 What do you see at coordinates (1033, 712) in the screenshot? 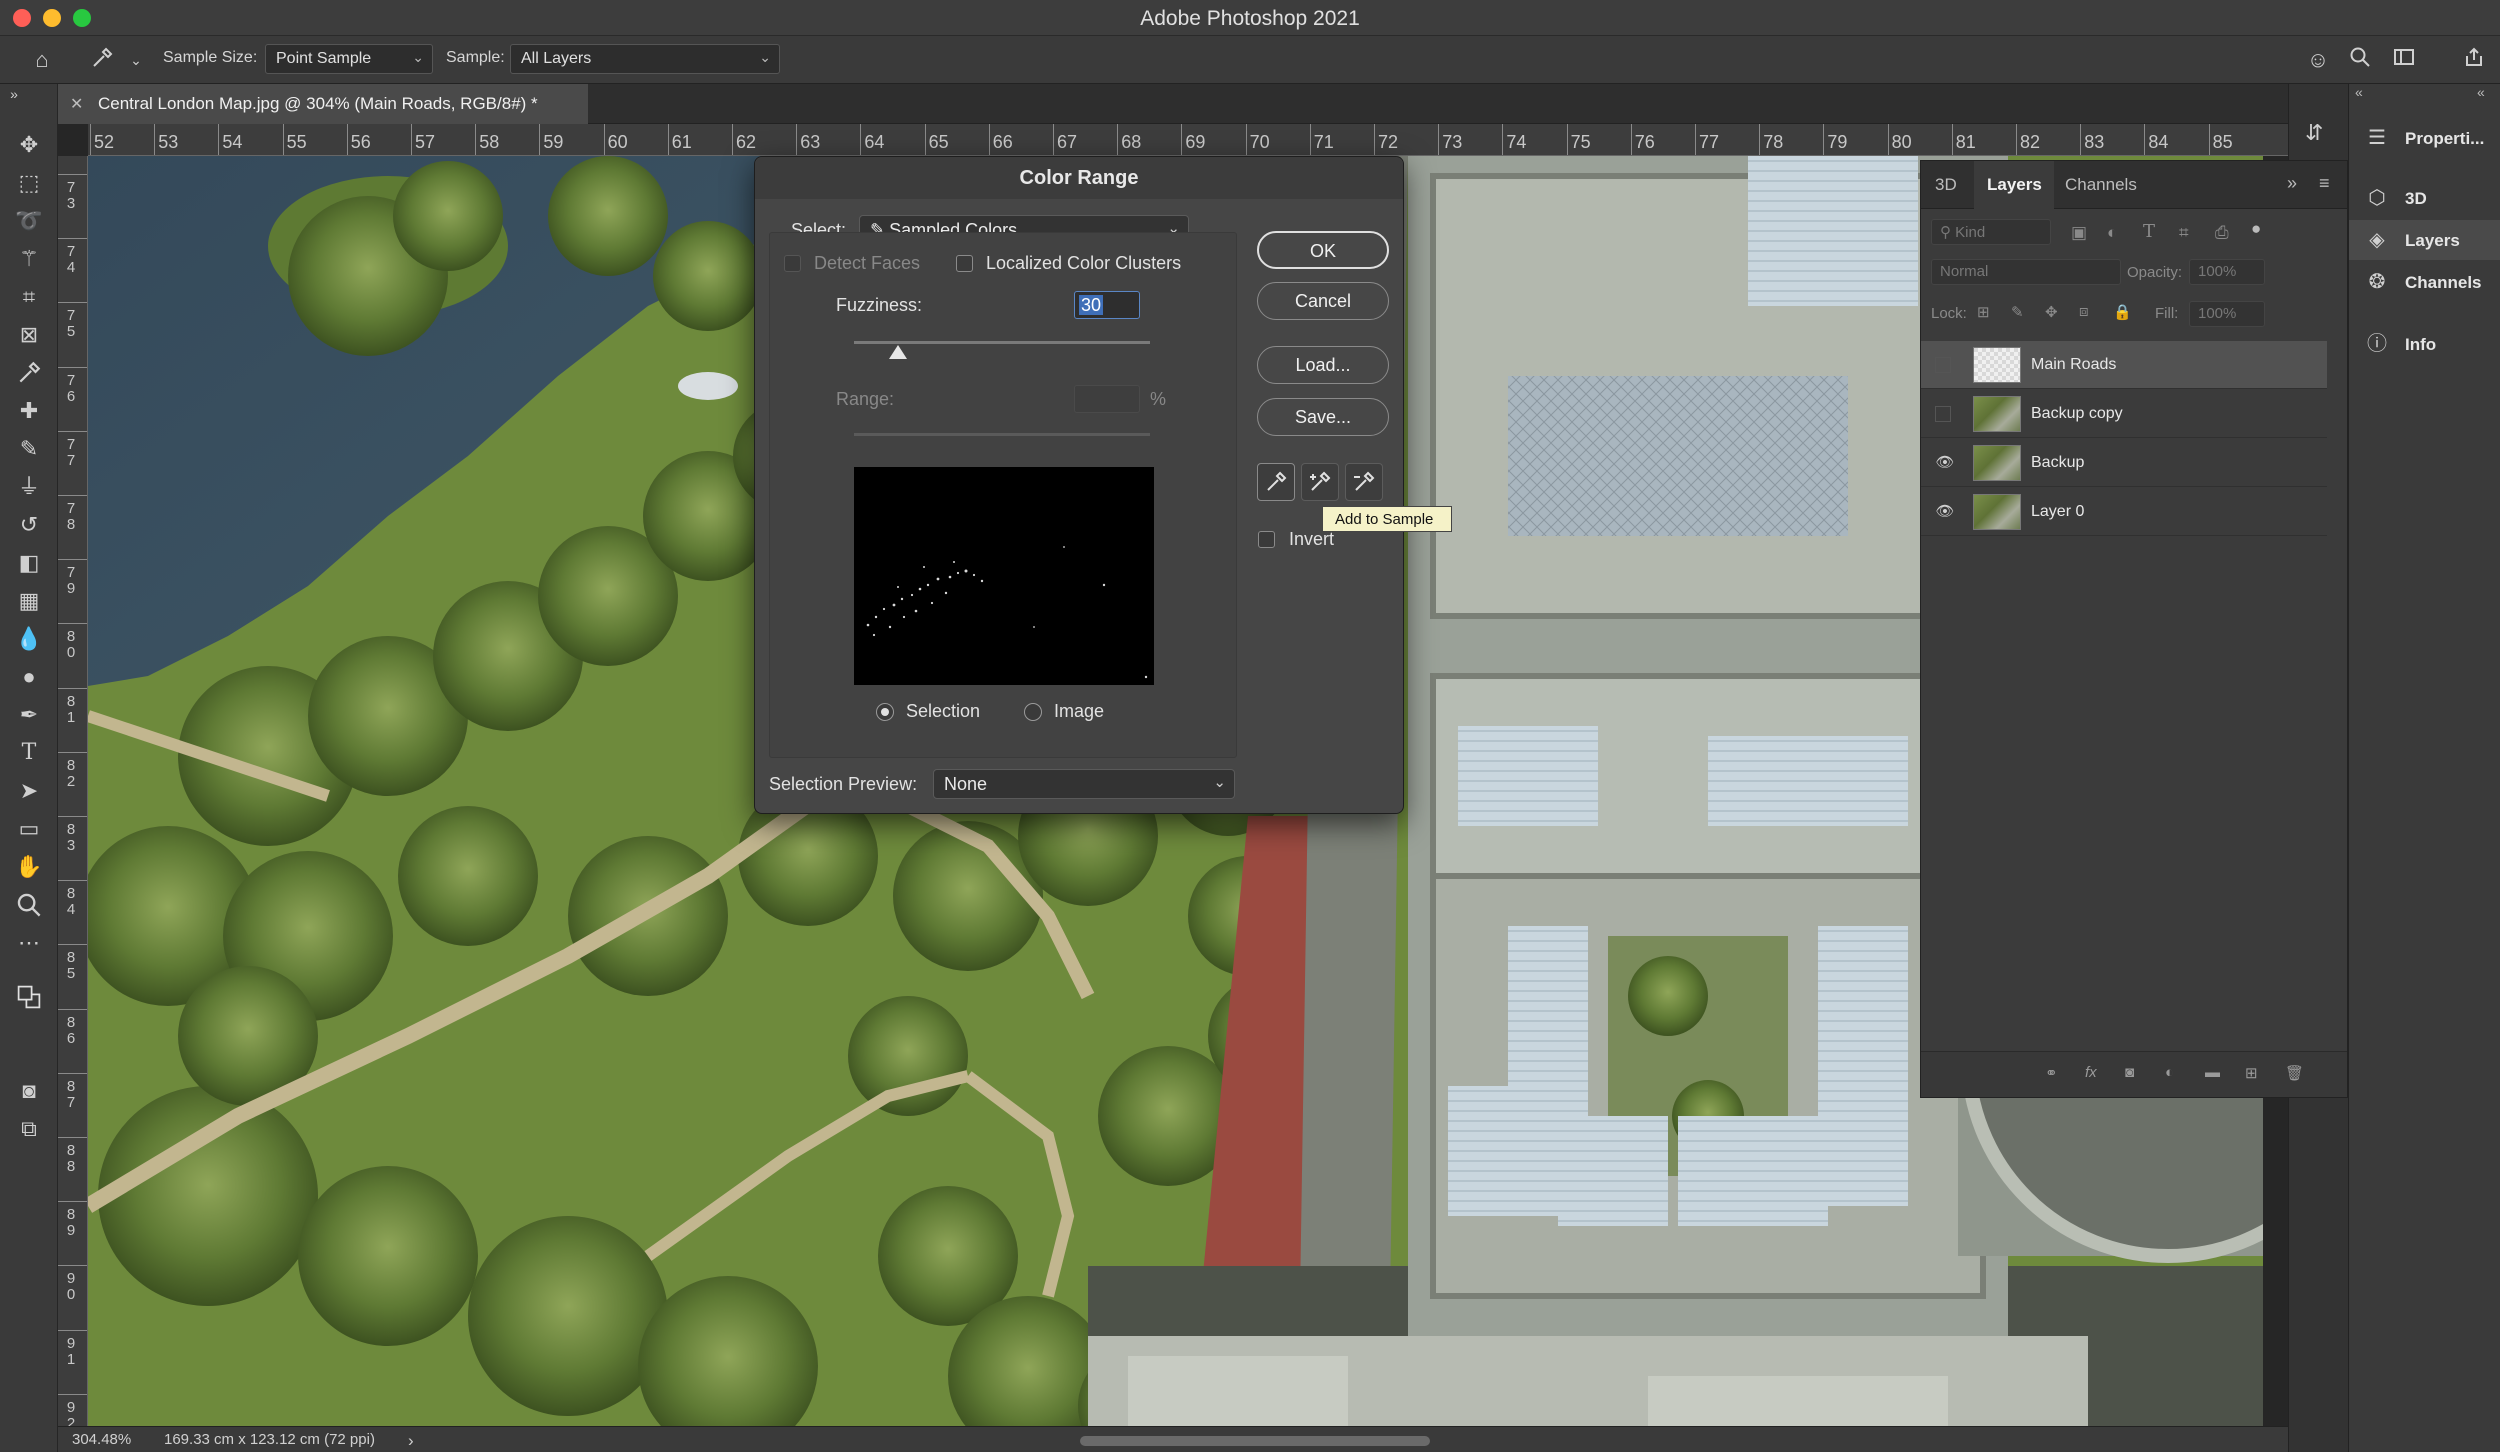
I see `image-radio` at bounding box center [1033, 712].